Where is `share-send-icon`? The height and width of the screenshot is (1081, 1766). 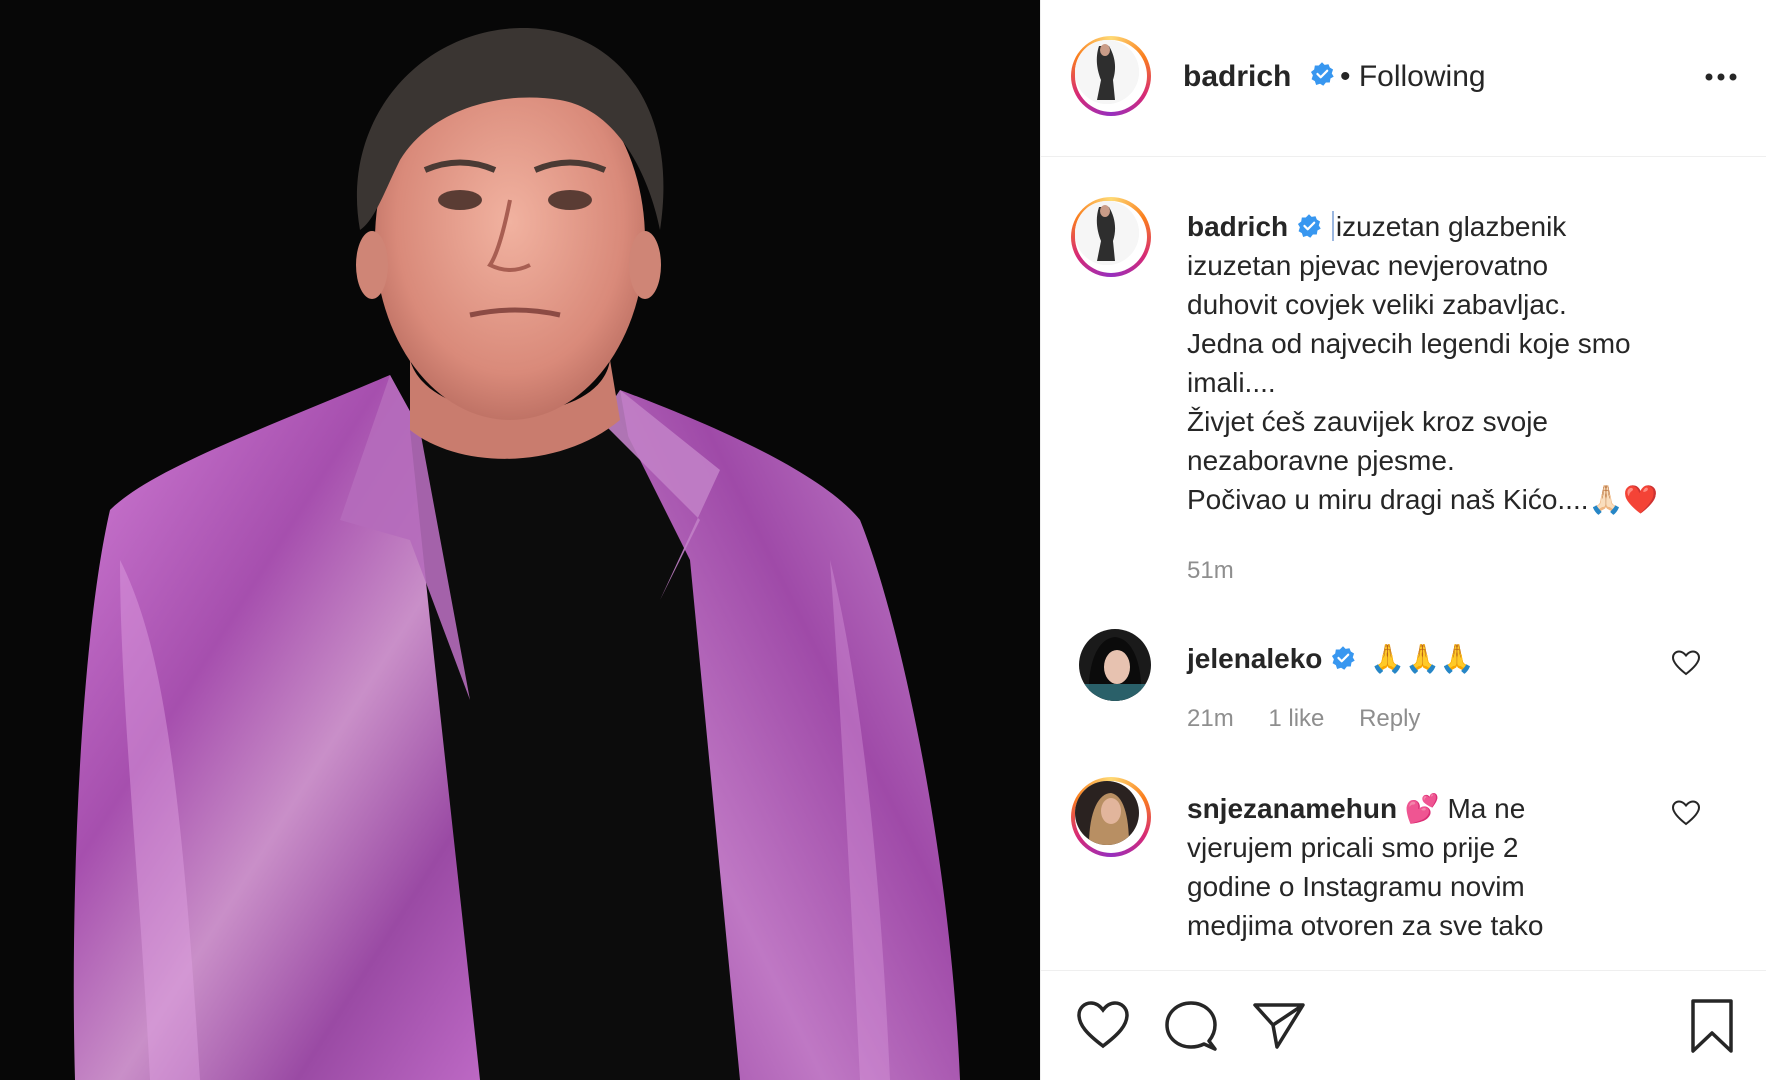
share-send-icon is located at coordinates (1279, 1025).